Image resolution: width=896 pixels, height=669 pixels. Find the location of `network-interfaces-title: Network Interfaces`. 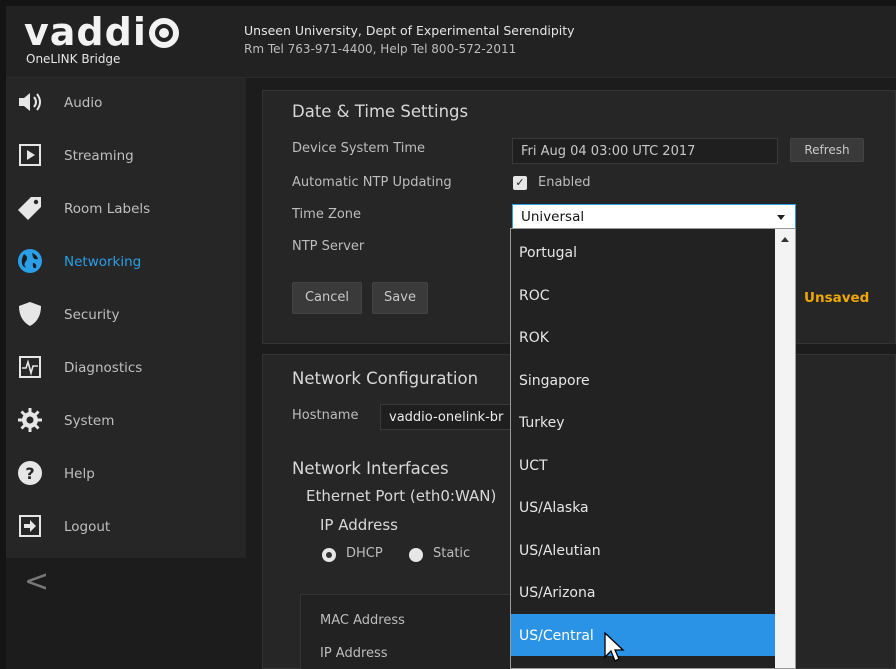

network-interfaces-title: Network Interfaces is located at coordinates (370, 468).